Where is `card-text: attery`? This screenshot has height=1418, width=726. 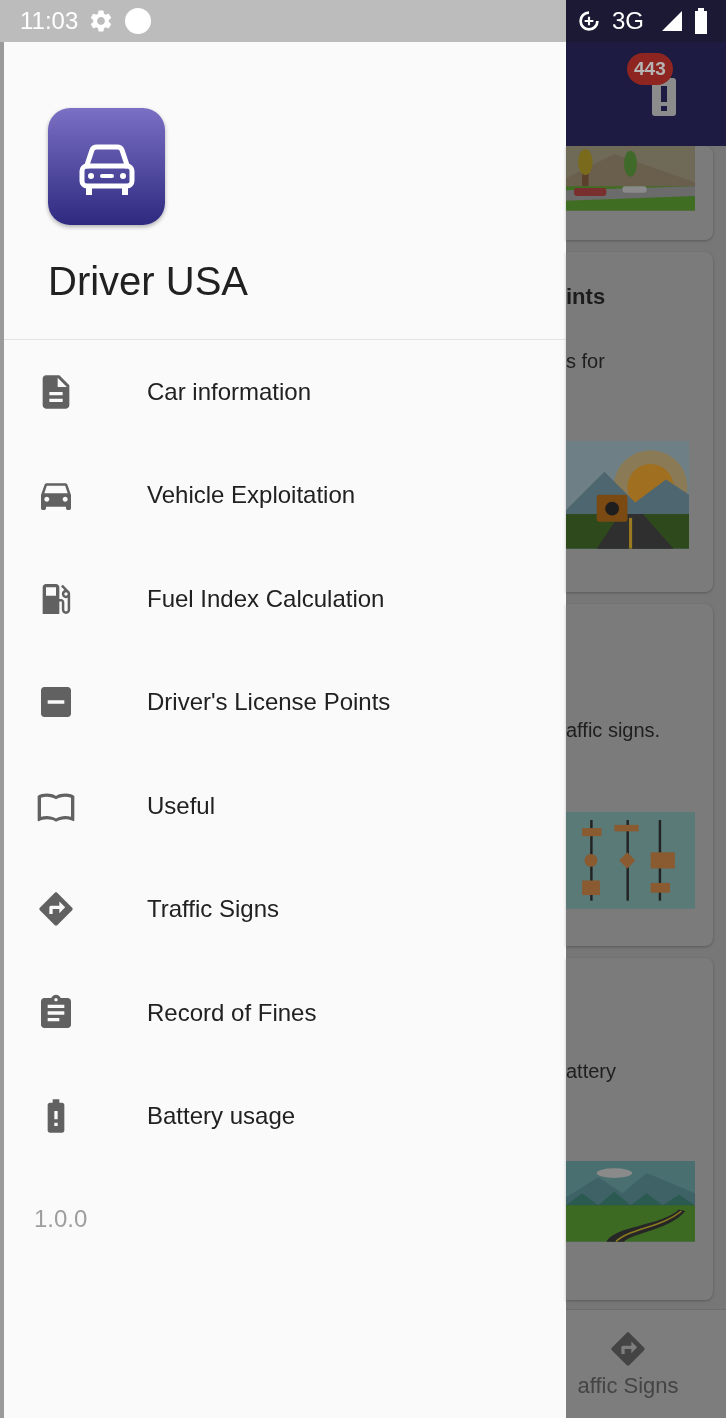 card-text: attery is located at coordinates (591, 1071).